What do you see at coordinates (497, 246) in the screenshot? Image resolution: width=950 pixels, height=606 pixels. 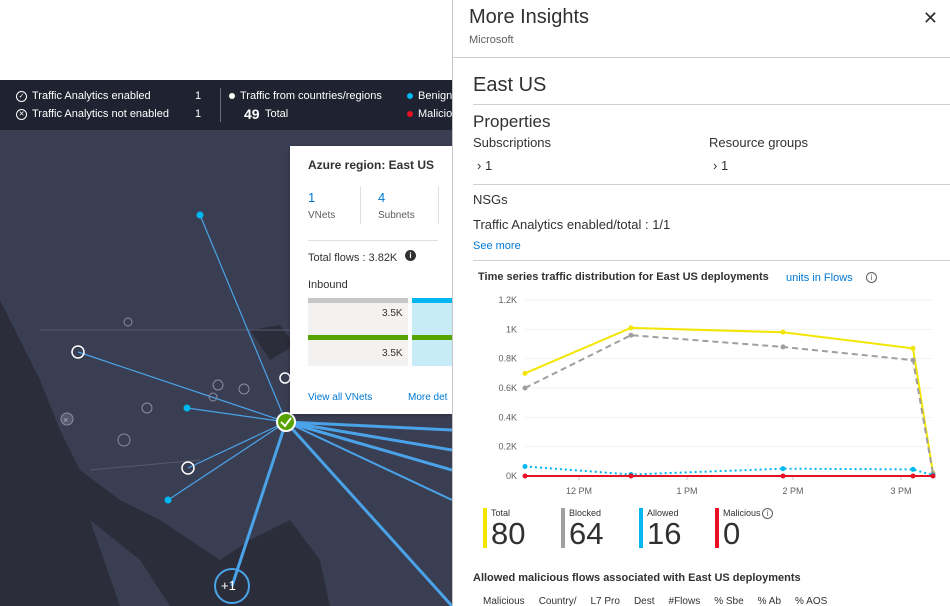 I see `see-more-link: See more` at bounding box center [497, 246].